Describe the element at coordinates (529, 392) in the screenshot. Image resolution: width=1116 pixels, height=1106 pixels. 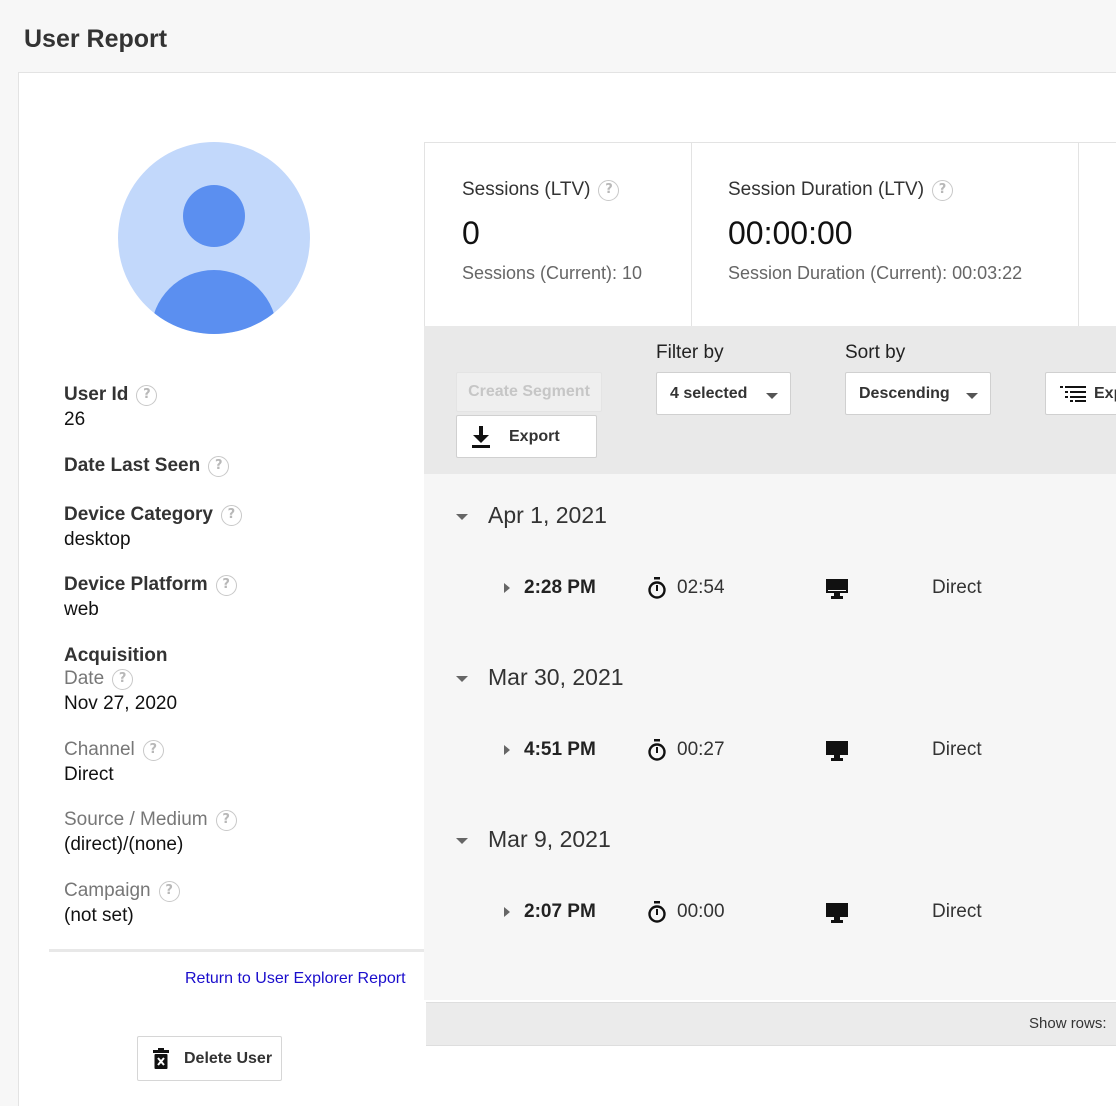
I see `create-segment-button: Create Segment` at that location.